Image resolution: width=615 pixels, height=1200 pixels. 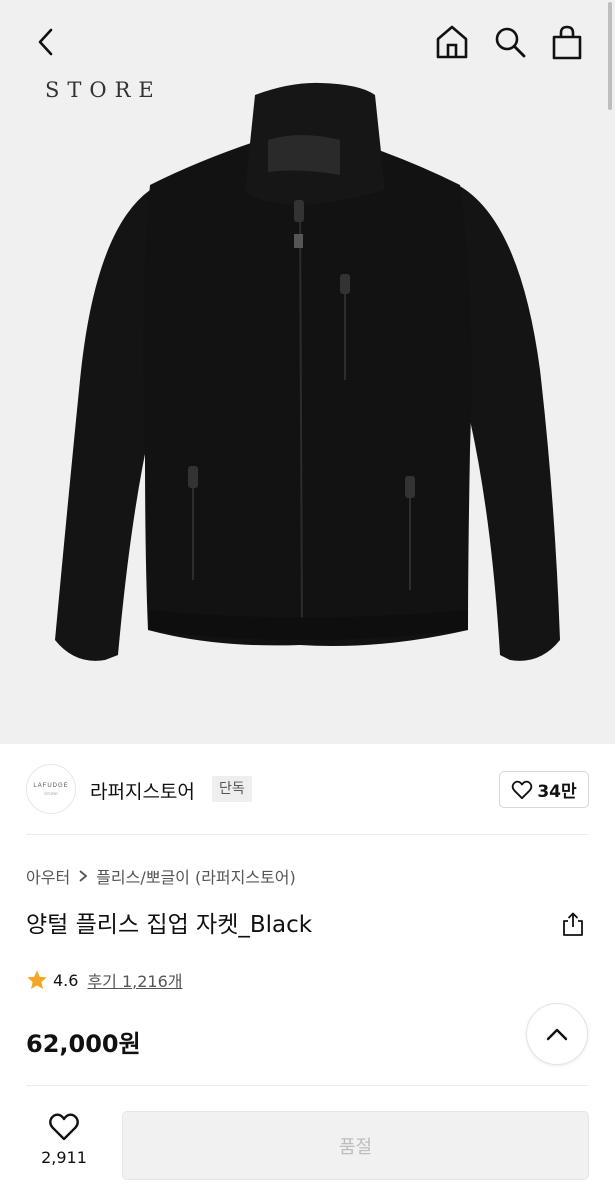 I want to click on seller-logo-text: LAFUDGE, so click(x=51, y=785).